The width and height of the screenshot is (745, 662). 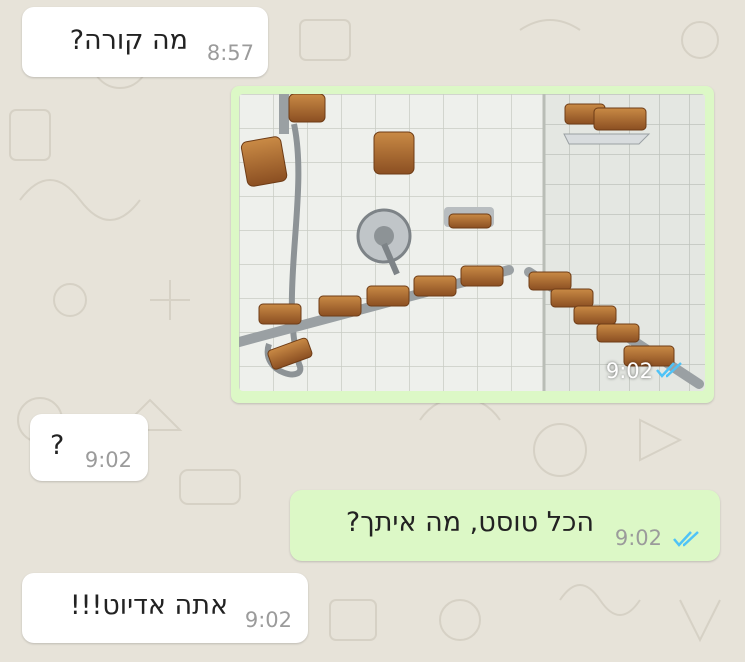 I want to click on message-text: ?, so click(x=57, y=445).